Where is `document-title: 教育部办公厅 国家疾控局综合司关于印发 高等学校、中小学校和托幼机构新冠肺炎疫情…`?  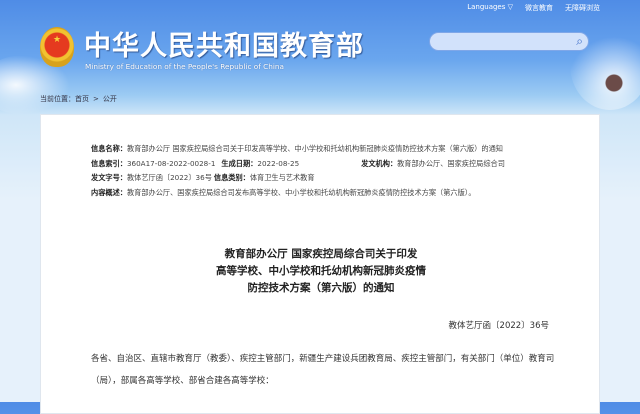 document-title: 教育部办公厅 国家疾控局综合司关于印发 高等学校、中小学校和托幼机构新冠肺炎疫情… is located at coordinates (321, 271).